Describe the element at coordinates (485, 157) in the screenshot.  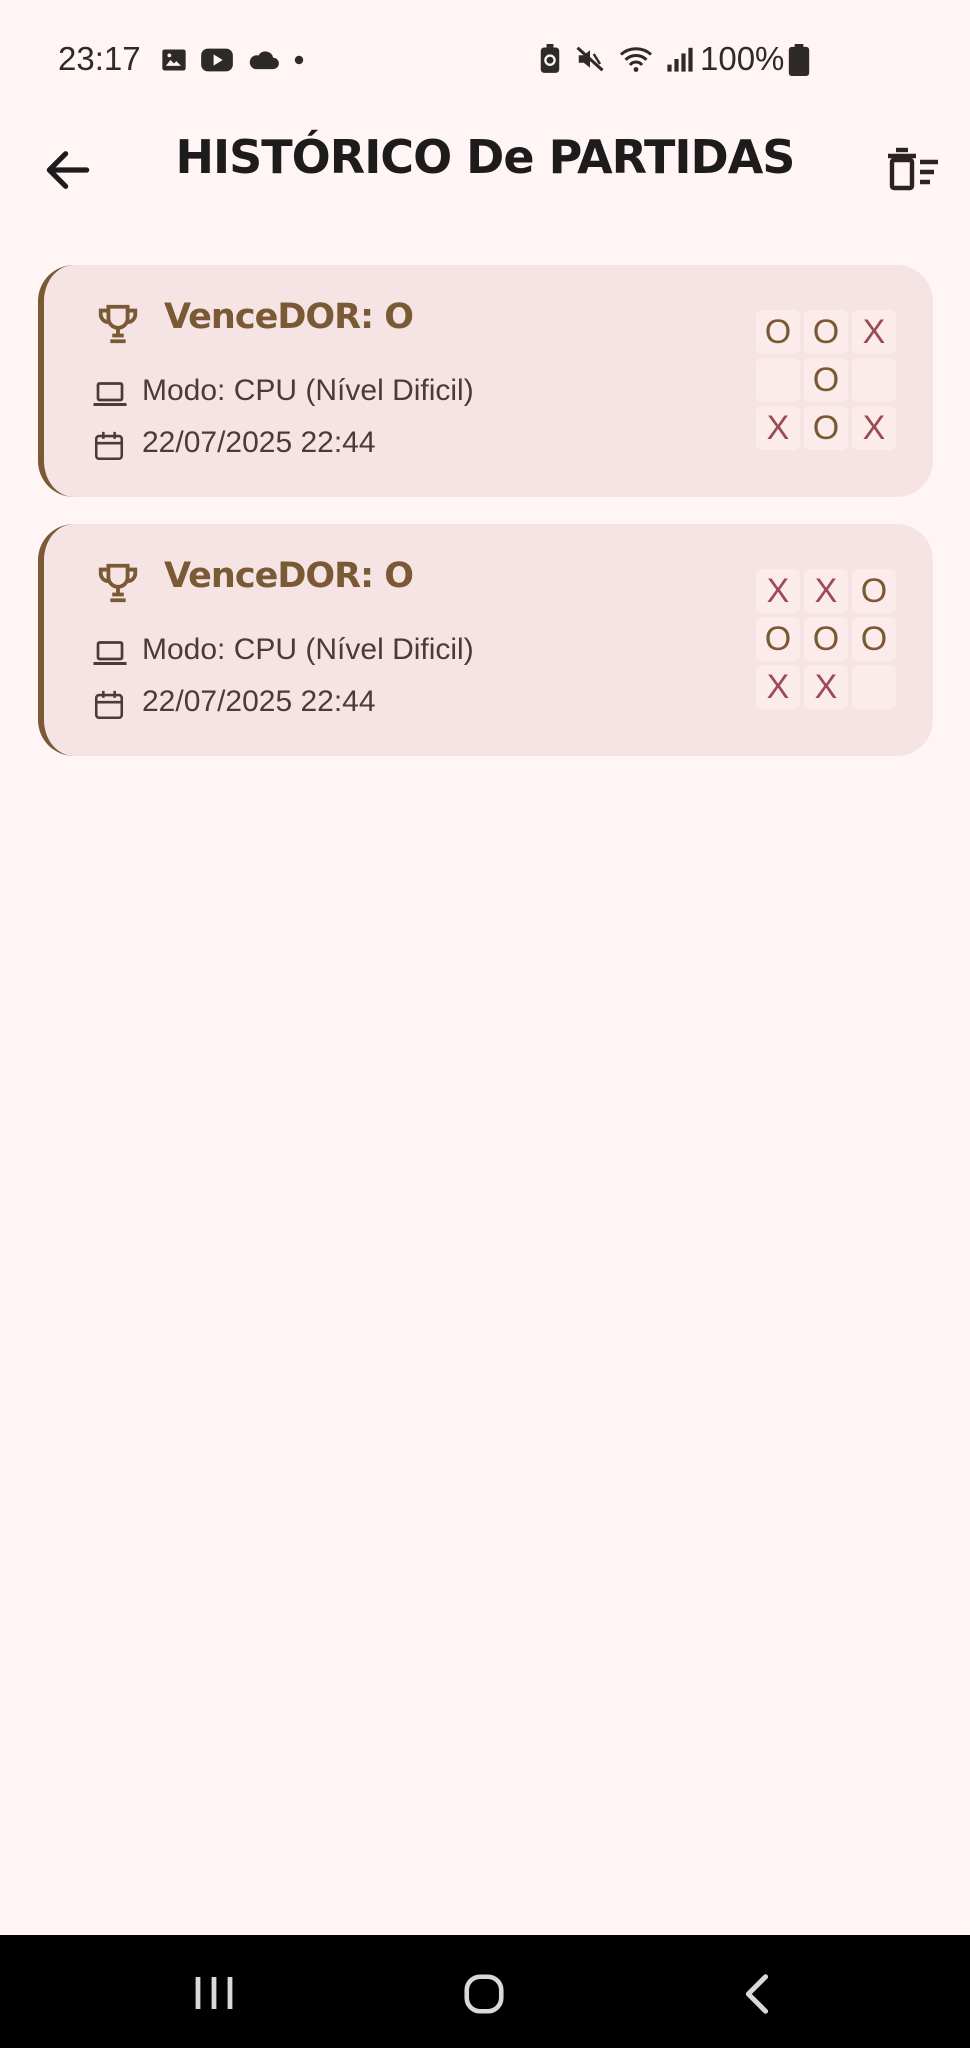
I see `page-title: HISTÓRICO De PARTIDAS` at that location.